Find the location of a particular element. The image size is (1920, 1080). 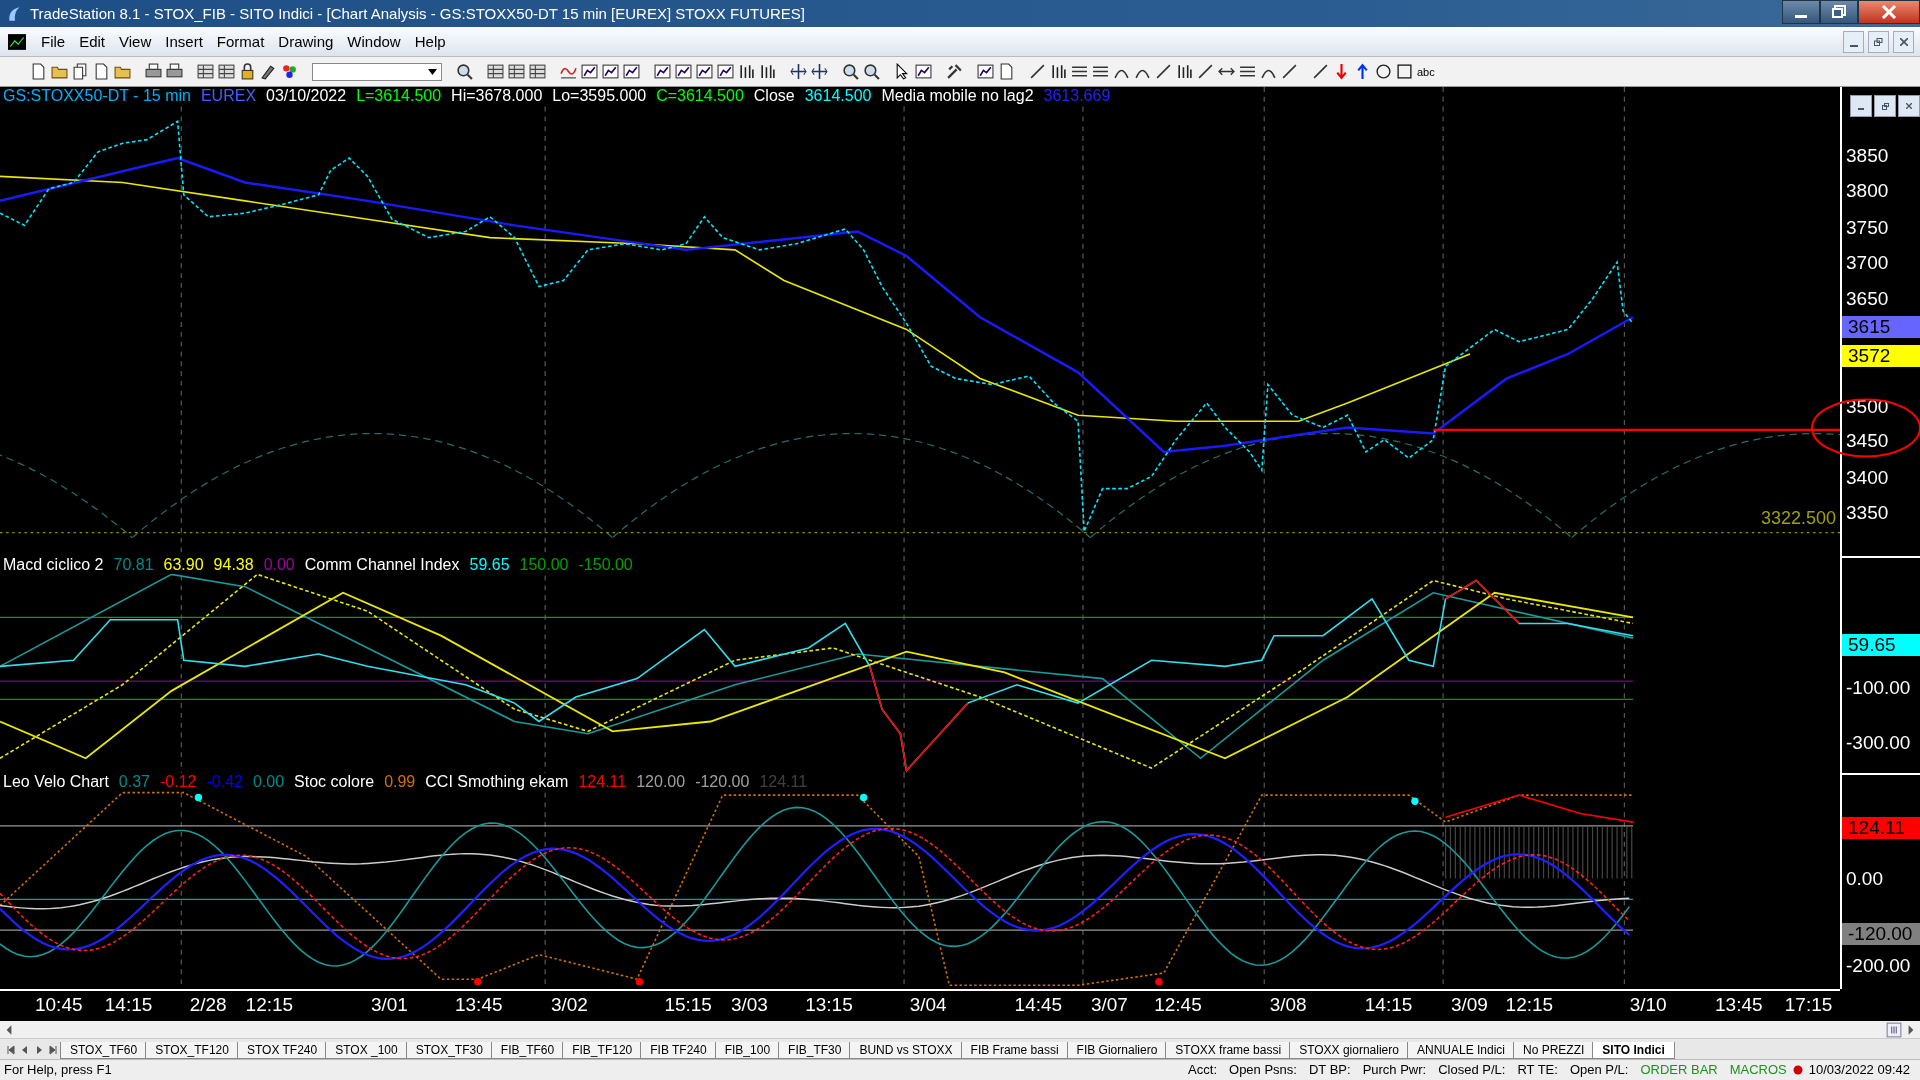

sheet-tab: FIB_100 is located at coordinates (747, 1050).